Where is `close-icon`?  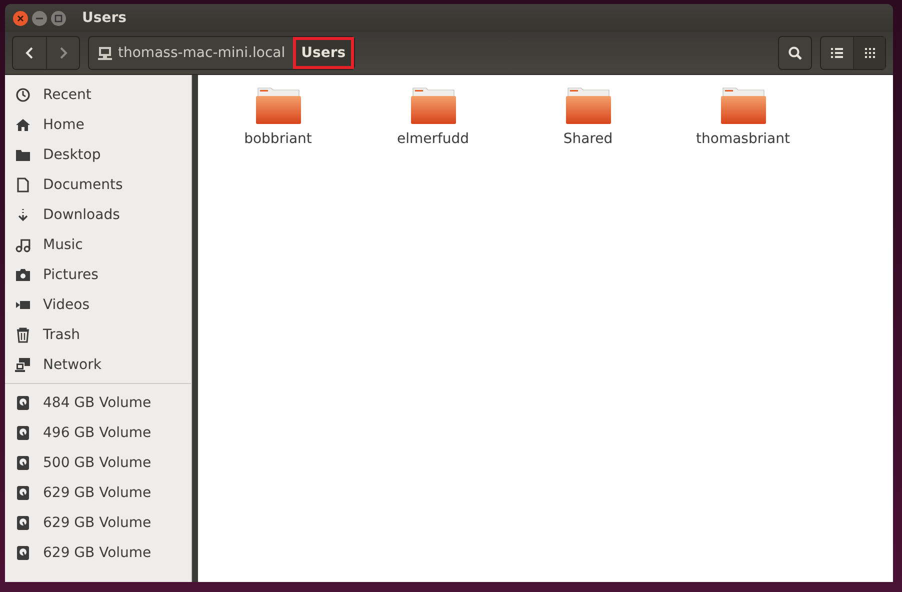
close-icon is located at coordinates (20, 18).